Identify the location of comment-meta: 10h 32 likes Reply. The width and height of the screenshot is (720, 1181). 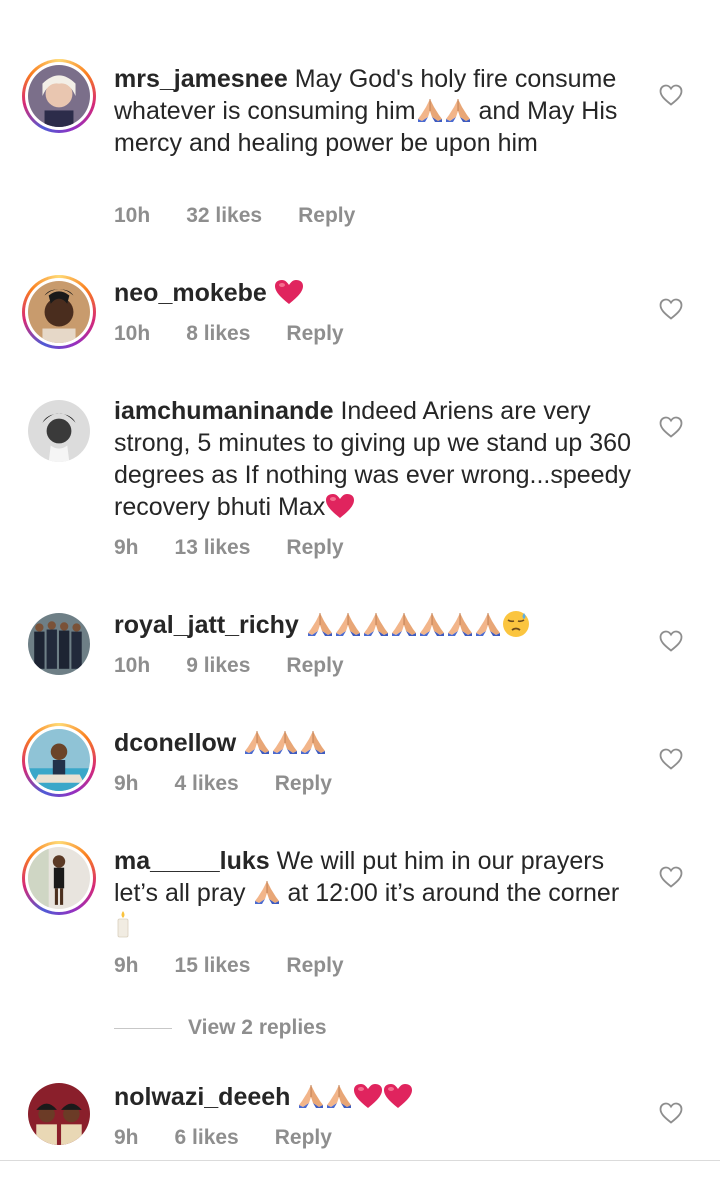
(234, 216).